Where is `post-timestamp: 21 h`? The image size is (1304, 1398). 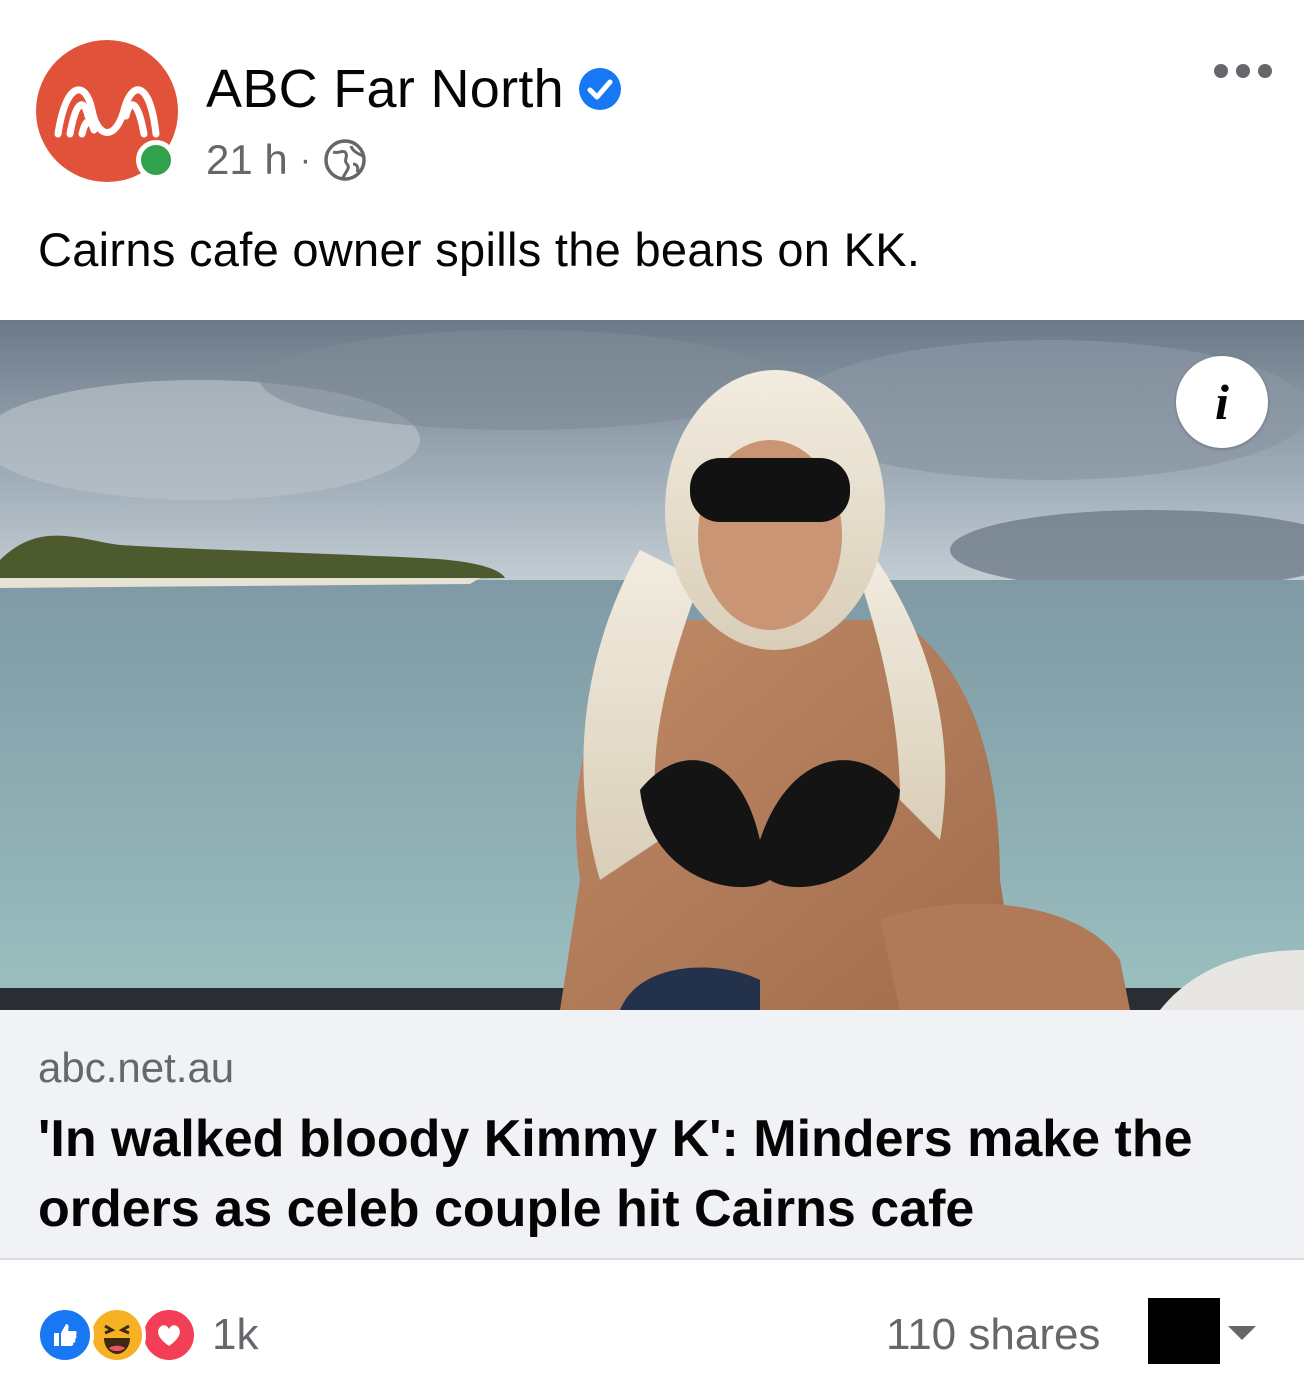
post-timestamp: 21 h is located at coordinates (247, 160).